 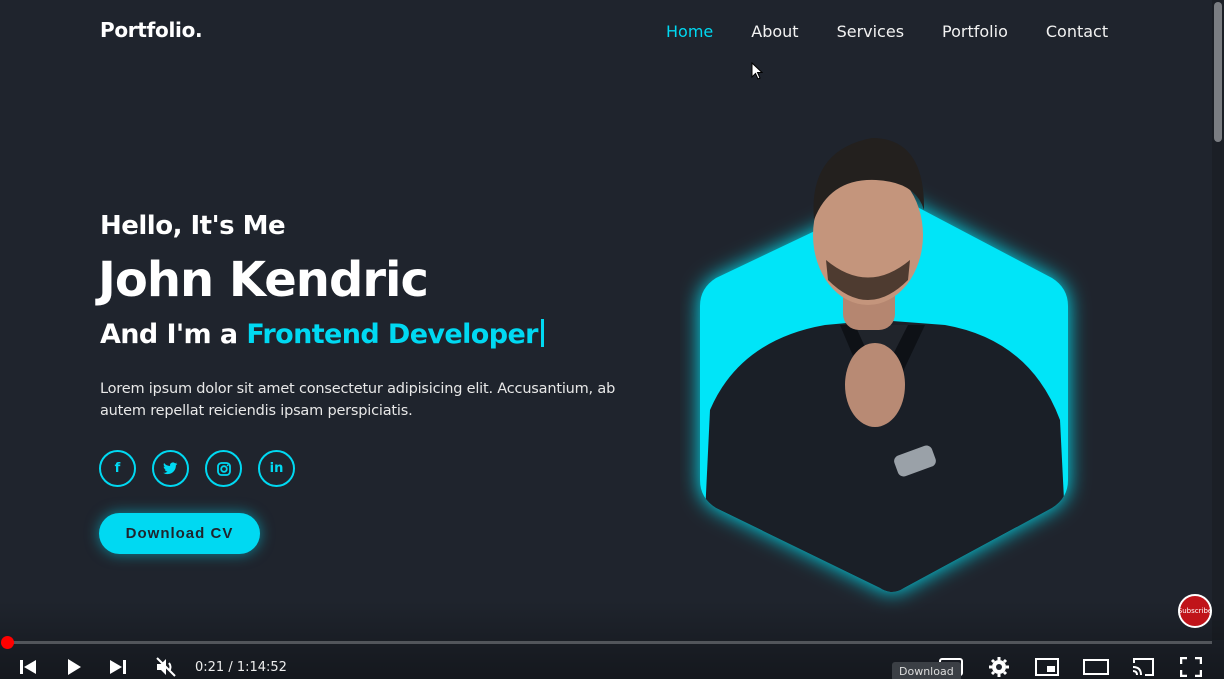 I want to click on hero-role-prefix: And I'm a, so click(x=173, y=334).